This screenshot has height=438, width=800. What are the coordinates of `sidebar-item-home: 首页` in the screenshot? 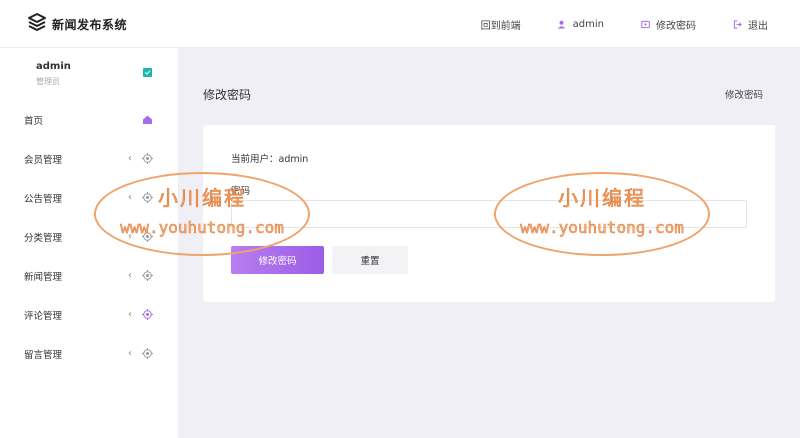 It's located at (89, 119).